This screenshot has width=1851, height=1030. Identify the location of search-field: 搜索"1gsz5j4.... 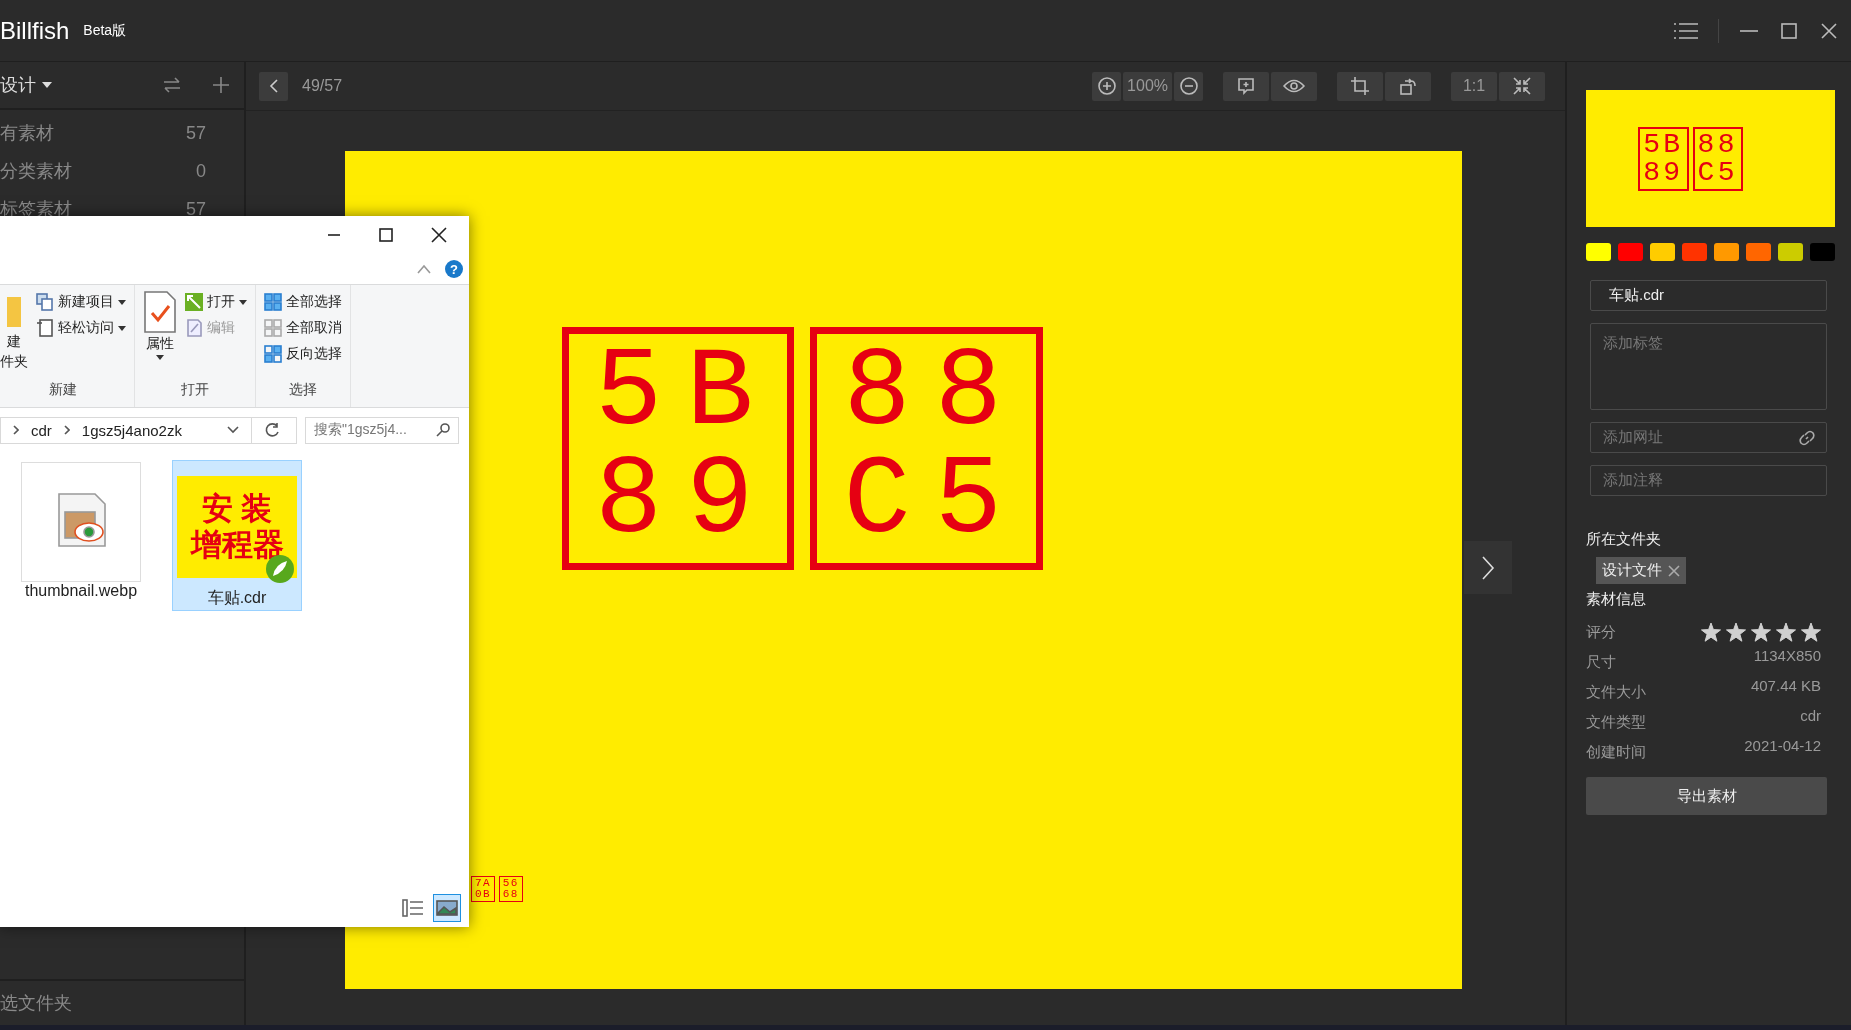
(382, 430).